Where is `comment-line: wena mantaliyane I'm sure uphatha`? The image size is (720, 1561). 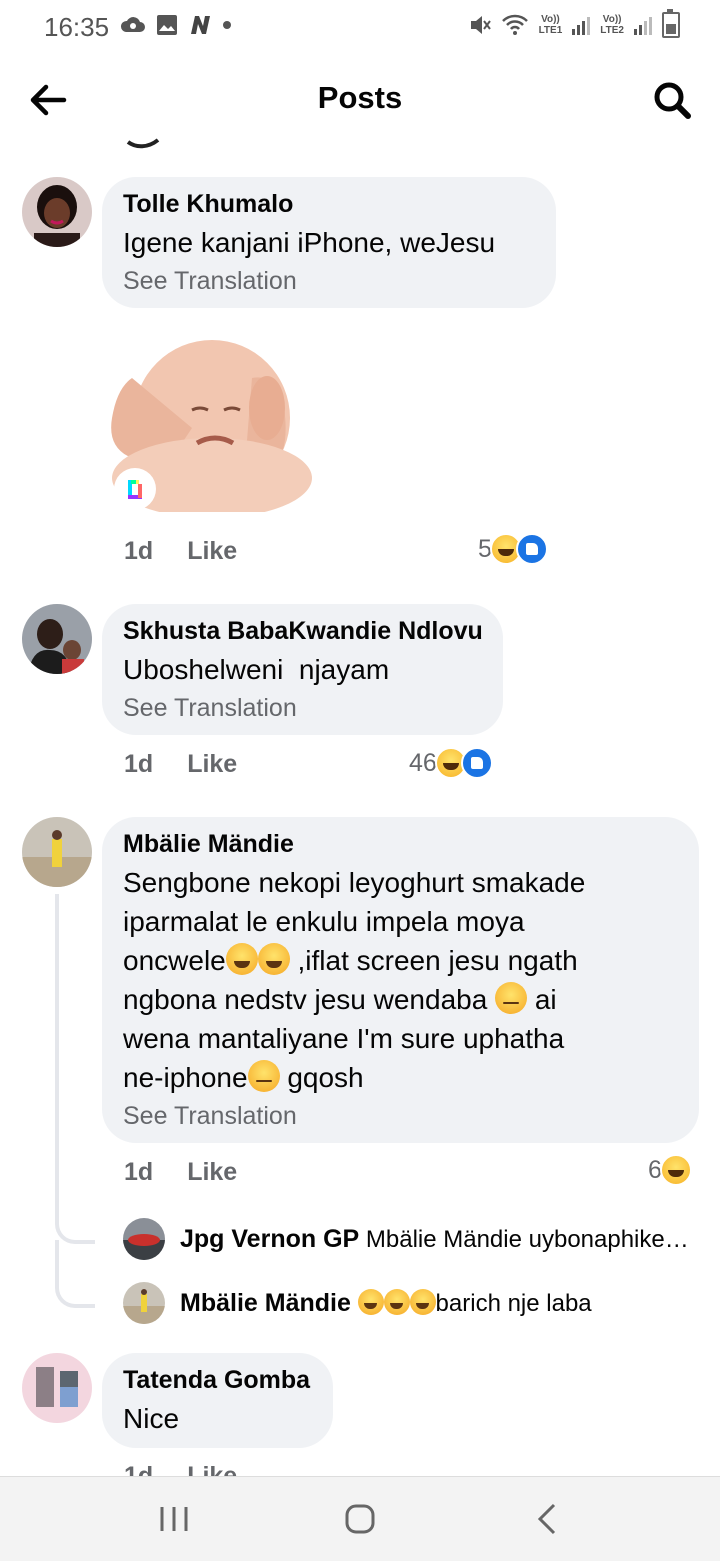
comment-line: wena mantaliyane I'm sure uphatha is located at coordinates (344, 1038).